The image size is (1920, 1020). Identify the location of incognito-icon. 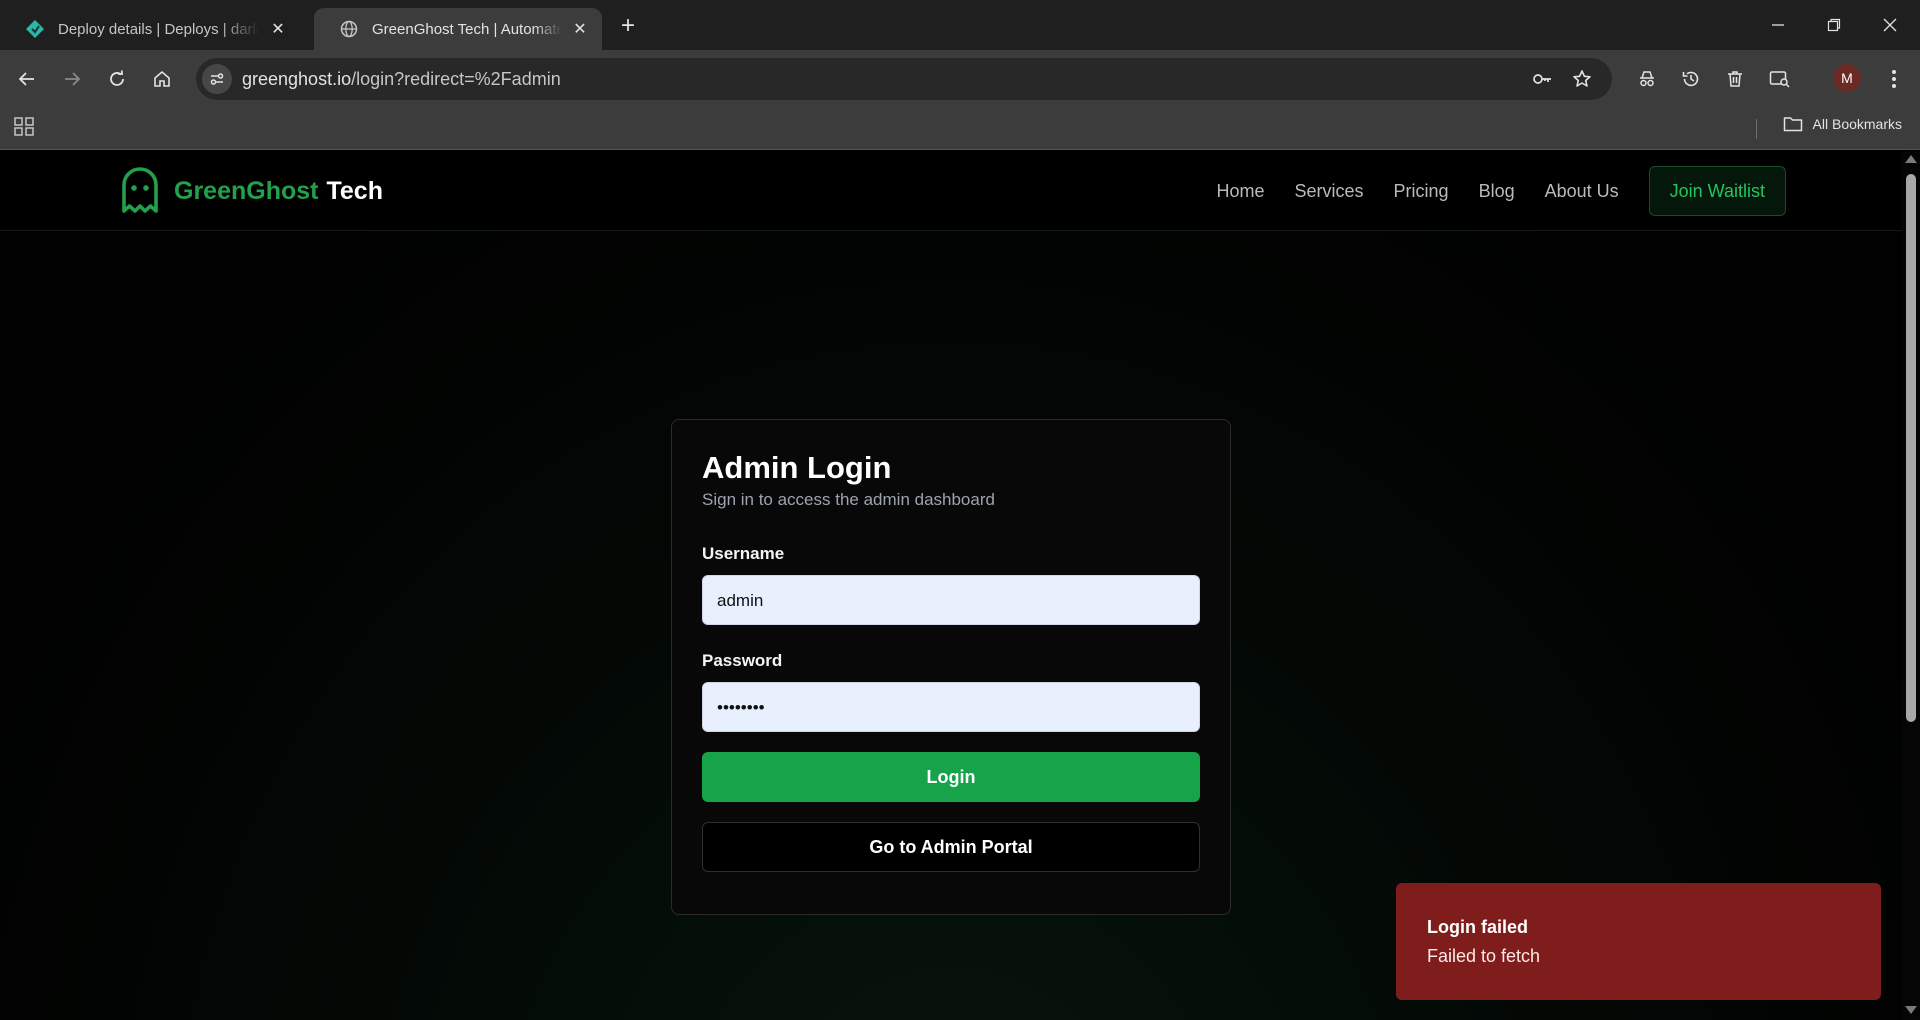
(1647, 79).